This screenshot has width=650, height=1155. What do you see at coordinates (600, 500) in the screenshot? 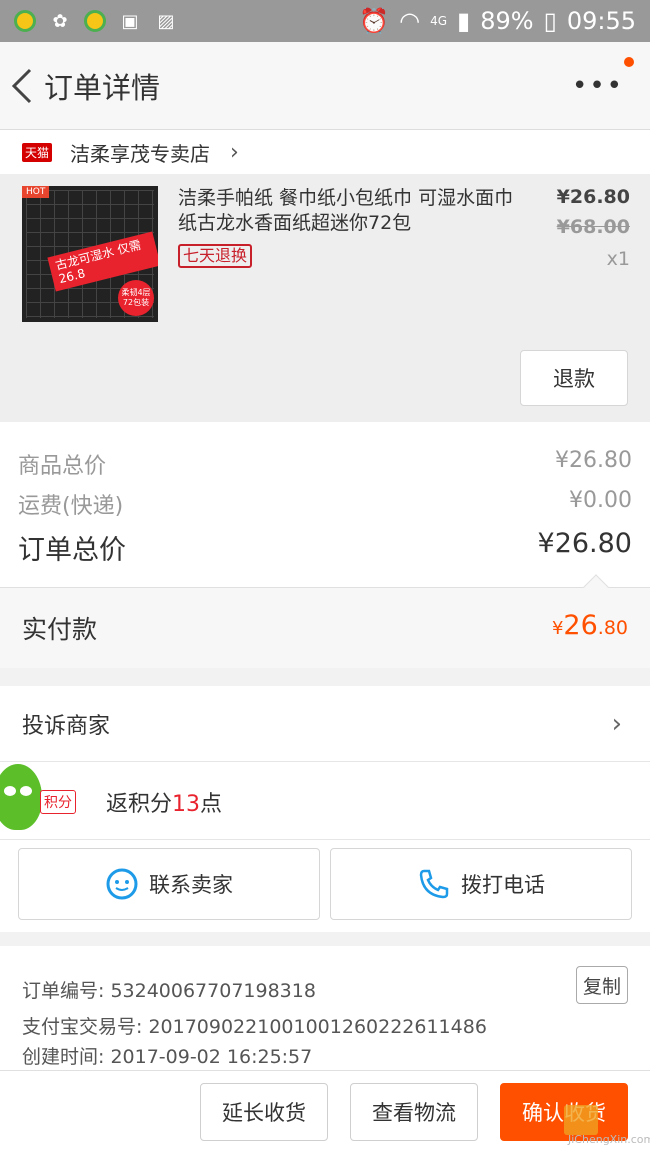
I see `shipping-value: ¥0.00` at bounding box center [600, 500].